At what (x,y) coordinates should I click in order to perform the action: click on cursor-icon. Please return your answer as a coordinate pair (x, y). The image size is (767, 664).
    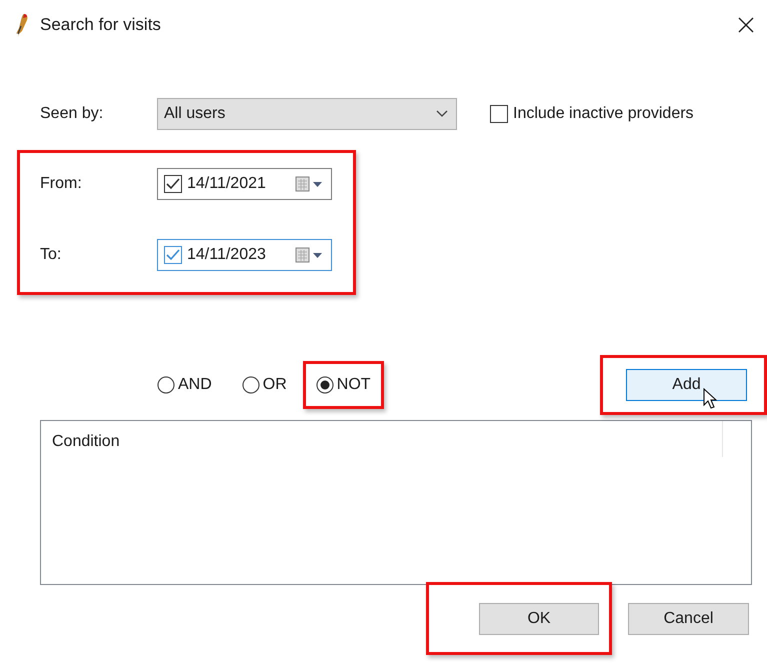
    Looking at the image, I should click on (710, 399).